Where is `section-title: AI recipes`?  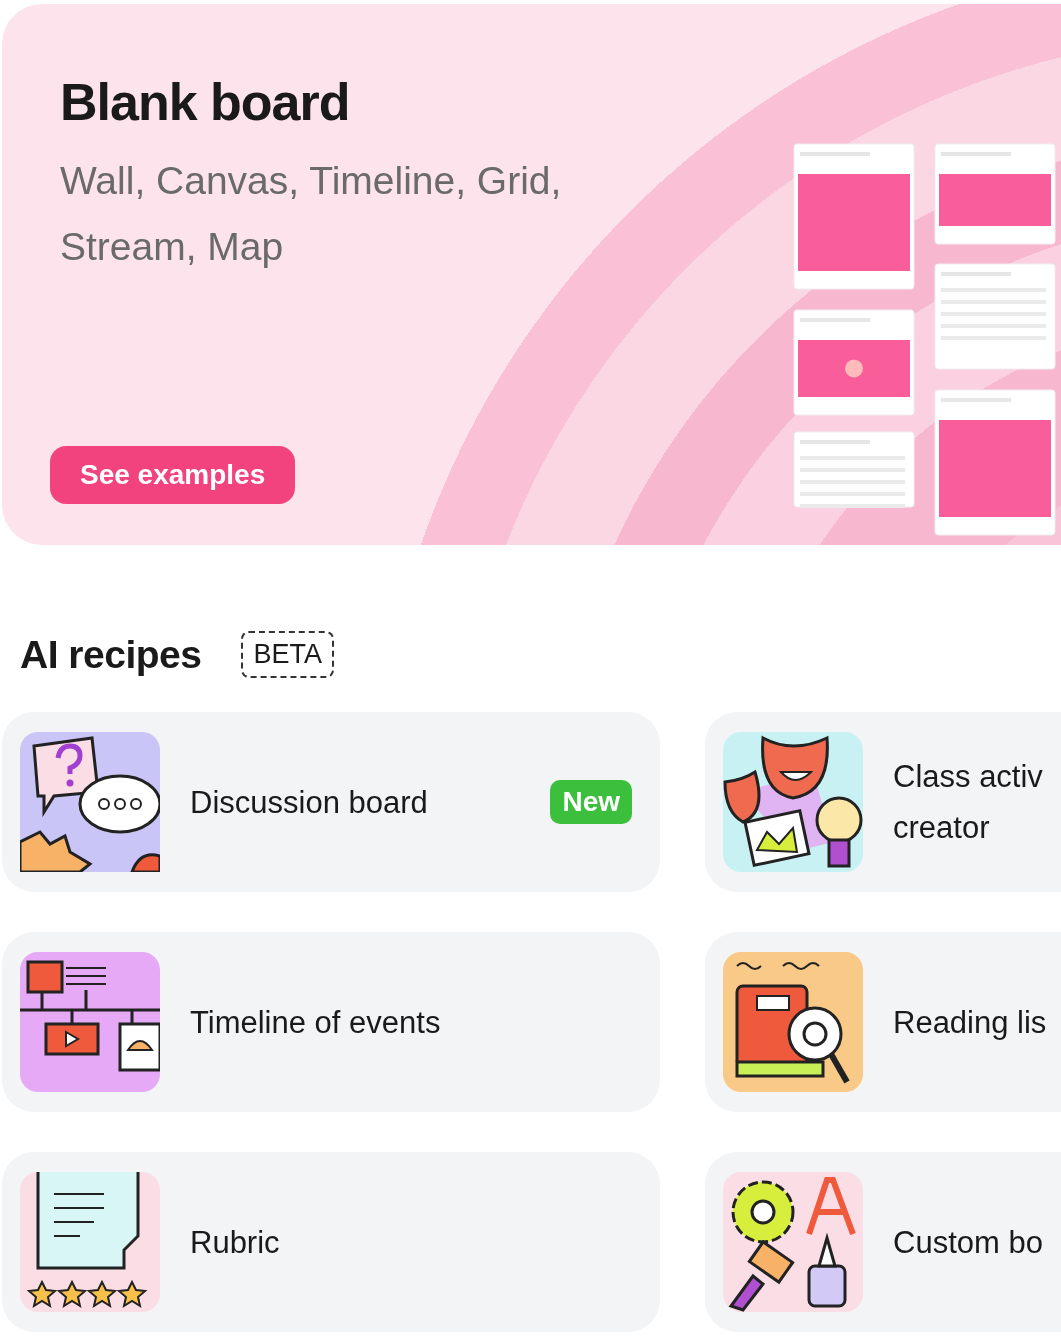
section-title: AI recipes is located at coordinates (111, 654).